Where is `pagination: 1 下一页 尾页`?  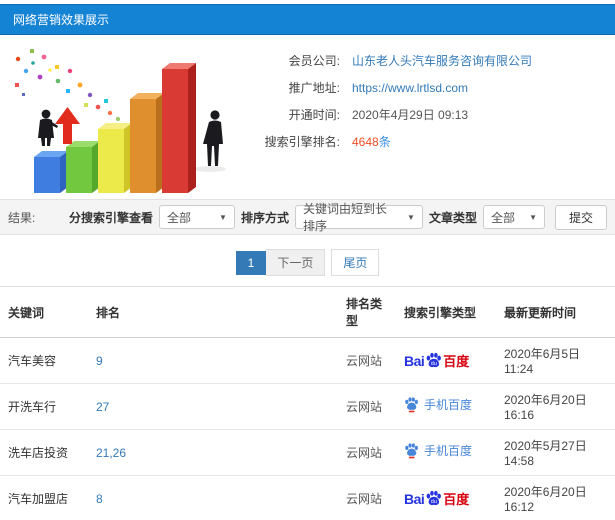
pagination: 1 下一页 尾页 is located at coordinates (307, 262).